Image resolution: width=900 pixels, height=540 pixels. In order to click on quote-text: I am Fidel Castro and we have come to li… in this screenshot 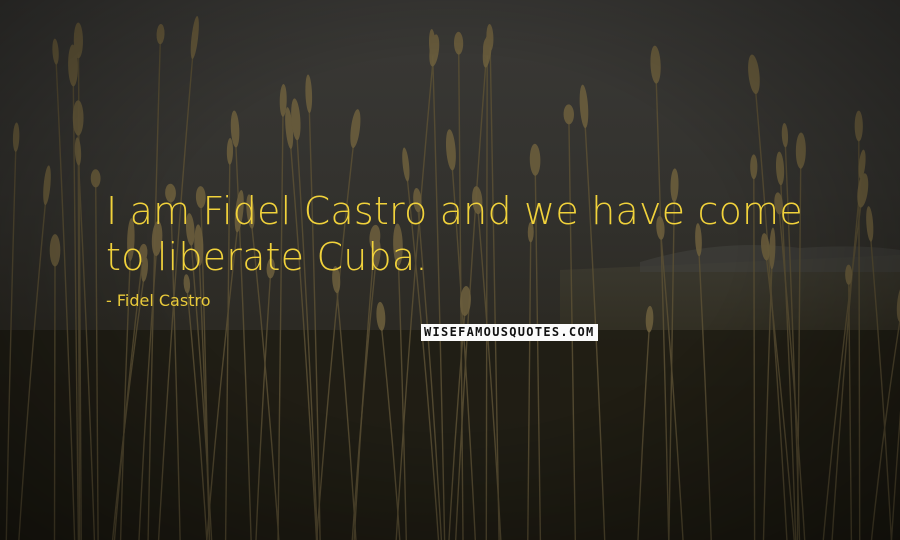, I will do `click(454, 234)`.